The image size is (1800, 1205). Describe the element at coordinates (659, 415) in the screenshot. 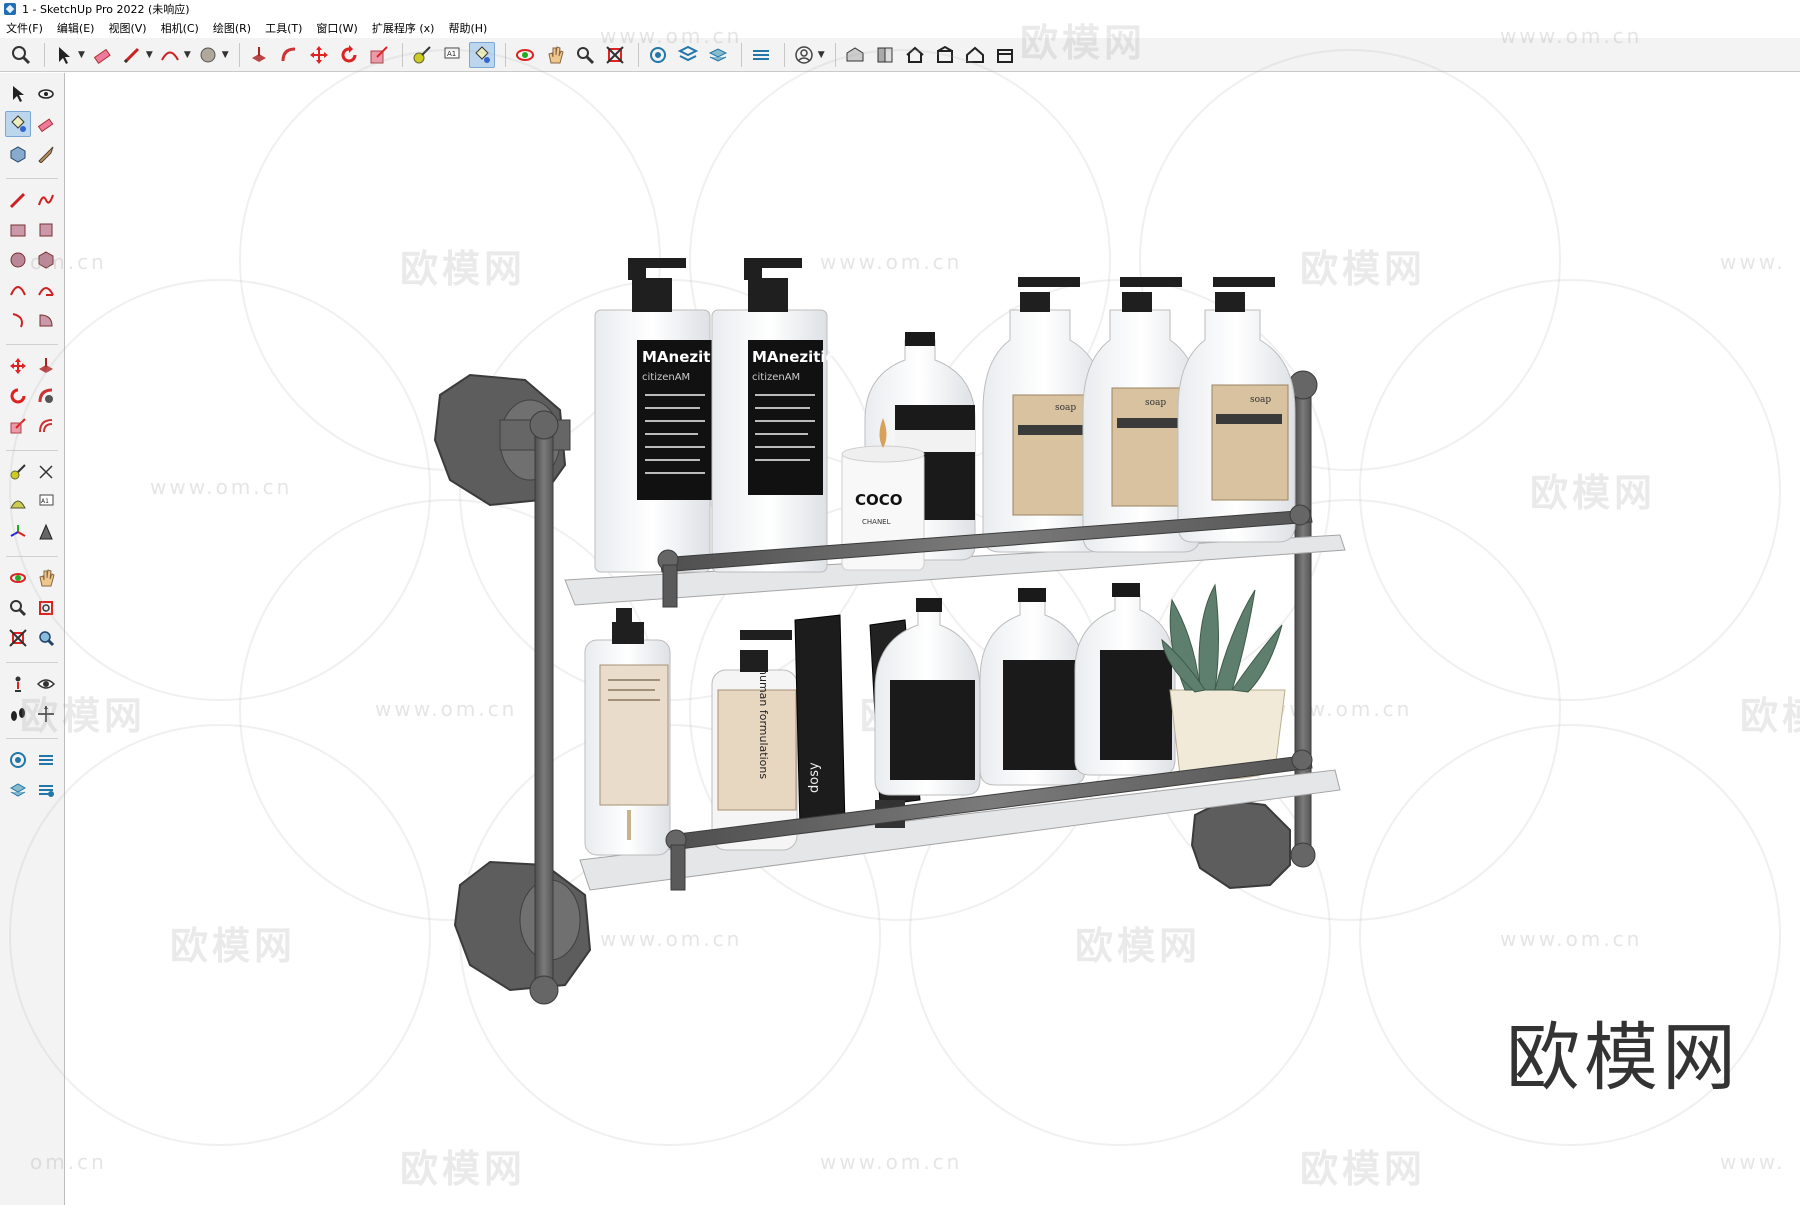

I see `pump-bottle-a: MAnezitic citizenAM` at that location.